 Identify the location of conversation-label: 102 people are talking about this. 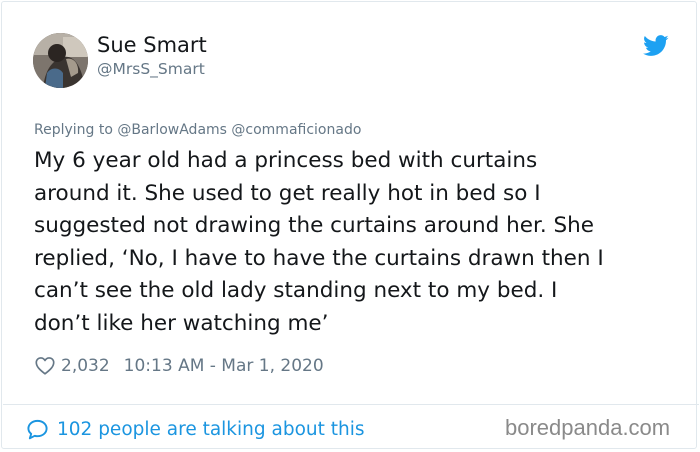
(211, 429).